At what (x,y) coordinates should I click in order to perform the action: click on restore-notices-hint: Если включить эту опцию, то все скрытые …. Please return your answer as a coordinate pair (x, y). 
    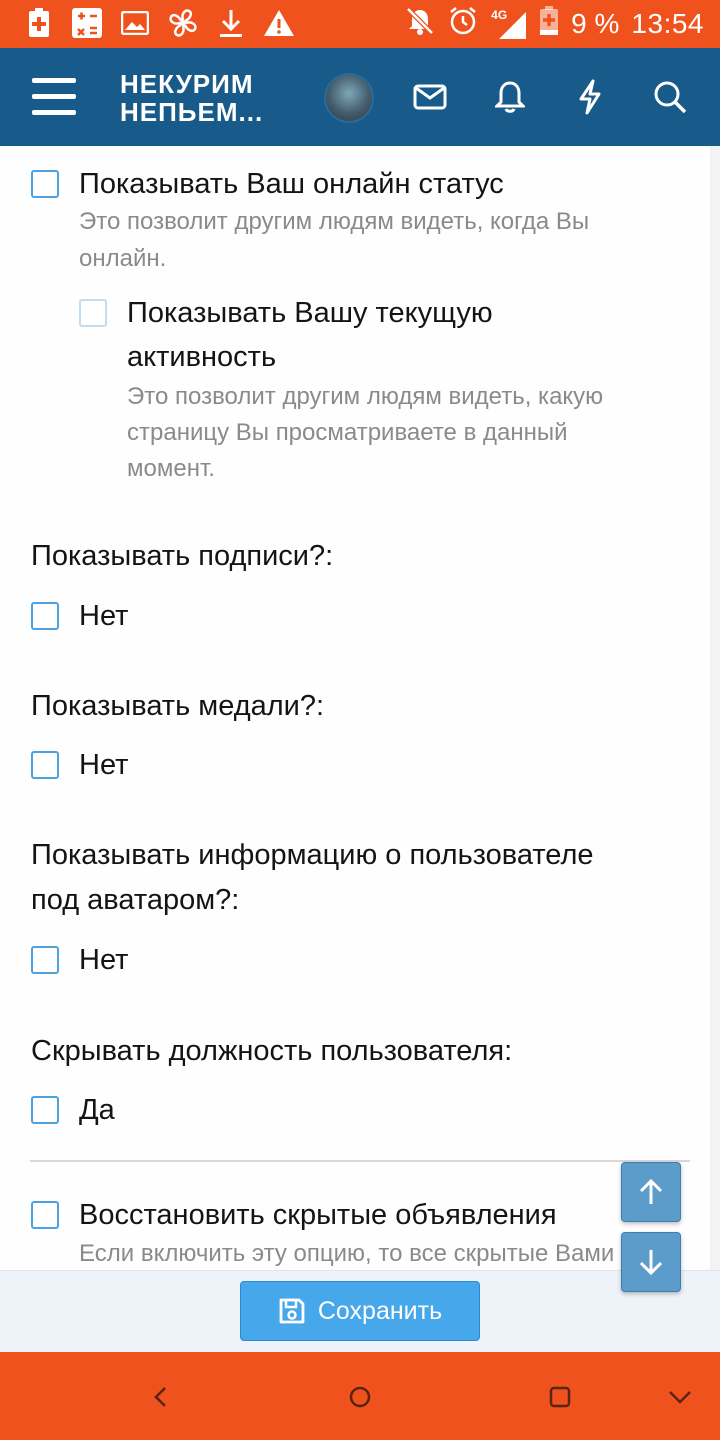
    Looking at the image, I should click on (347, 1253).